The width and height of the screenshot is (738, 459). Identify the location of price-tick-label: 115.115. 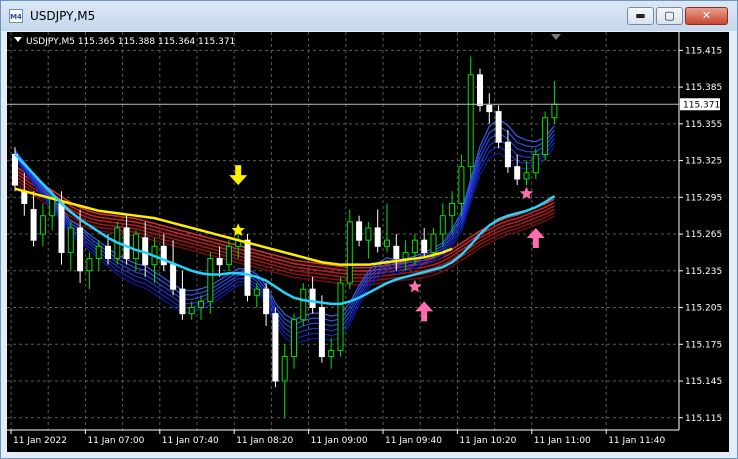
(703, 419).